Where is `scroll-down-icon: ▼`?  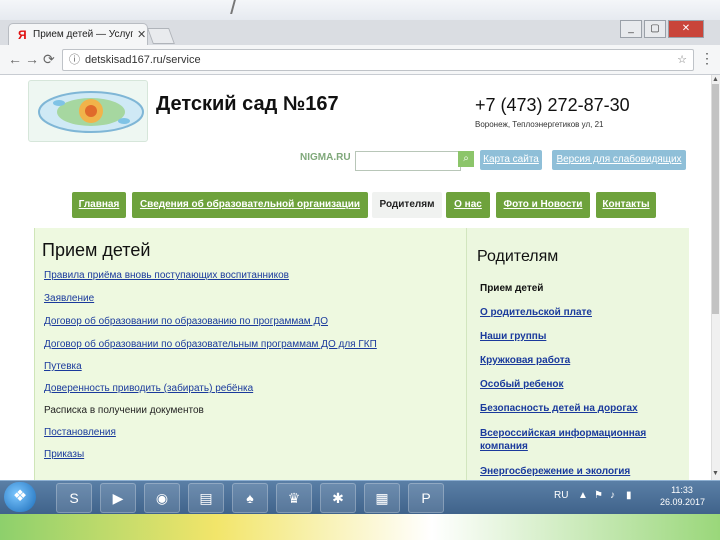 scroll-down-icon: ▼ is located at coordinates (715, 473).